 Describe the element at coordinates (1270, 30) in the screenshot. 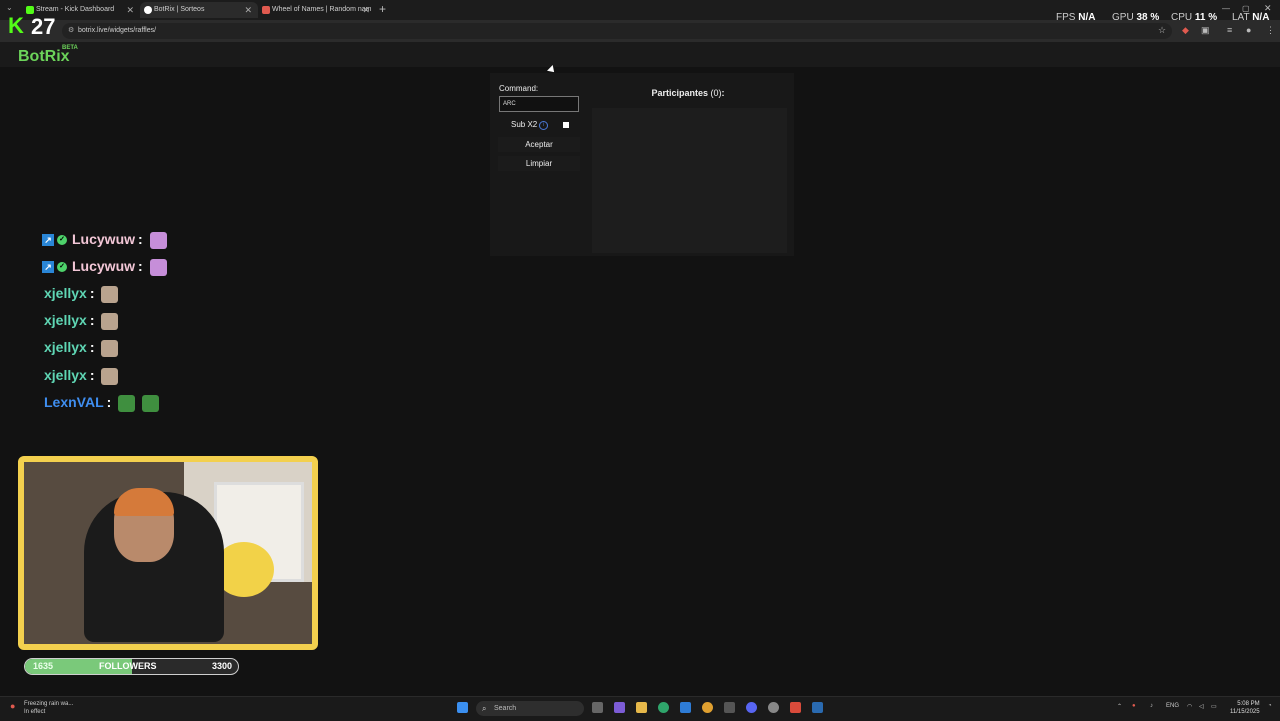

I see `more-menu-icon: ⋮` at that location.